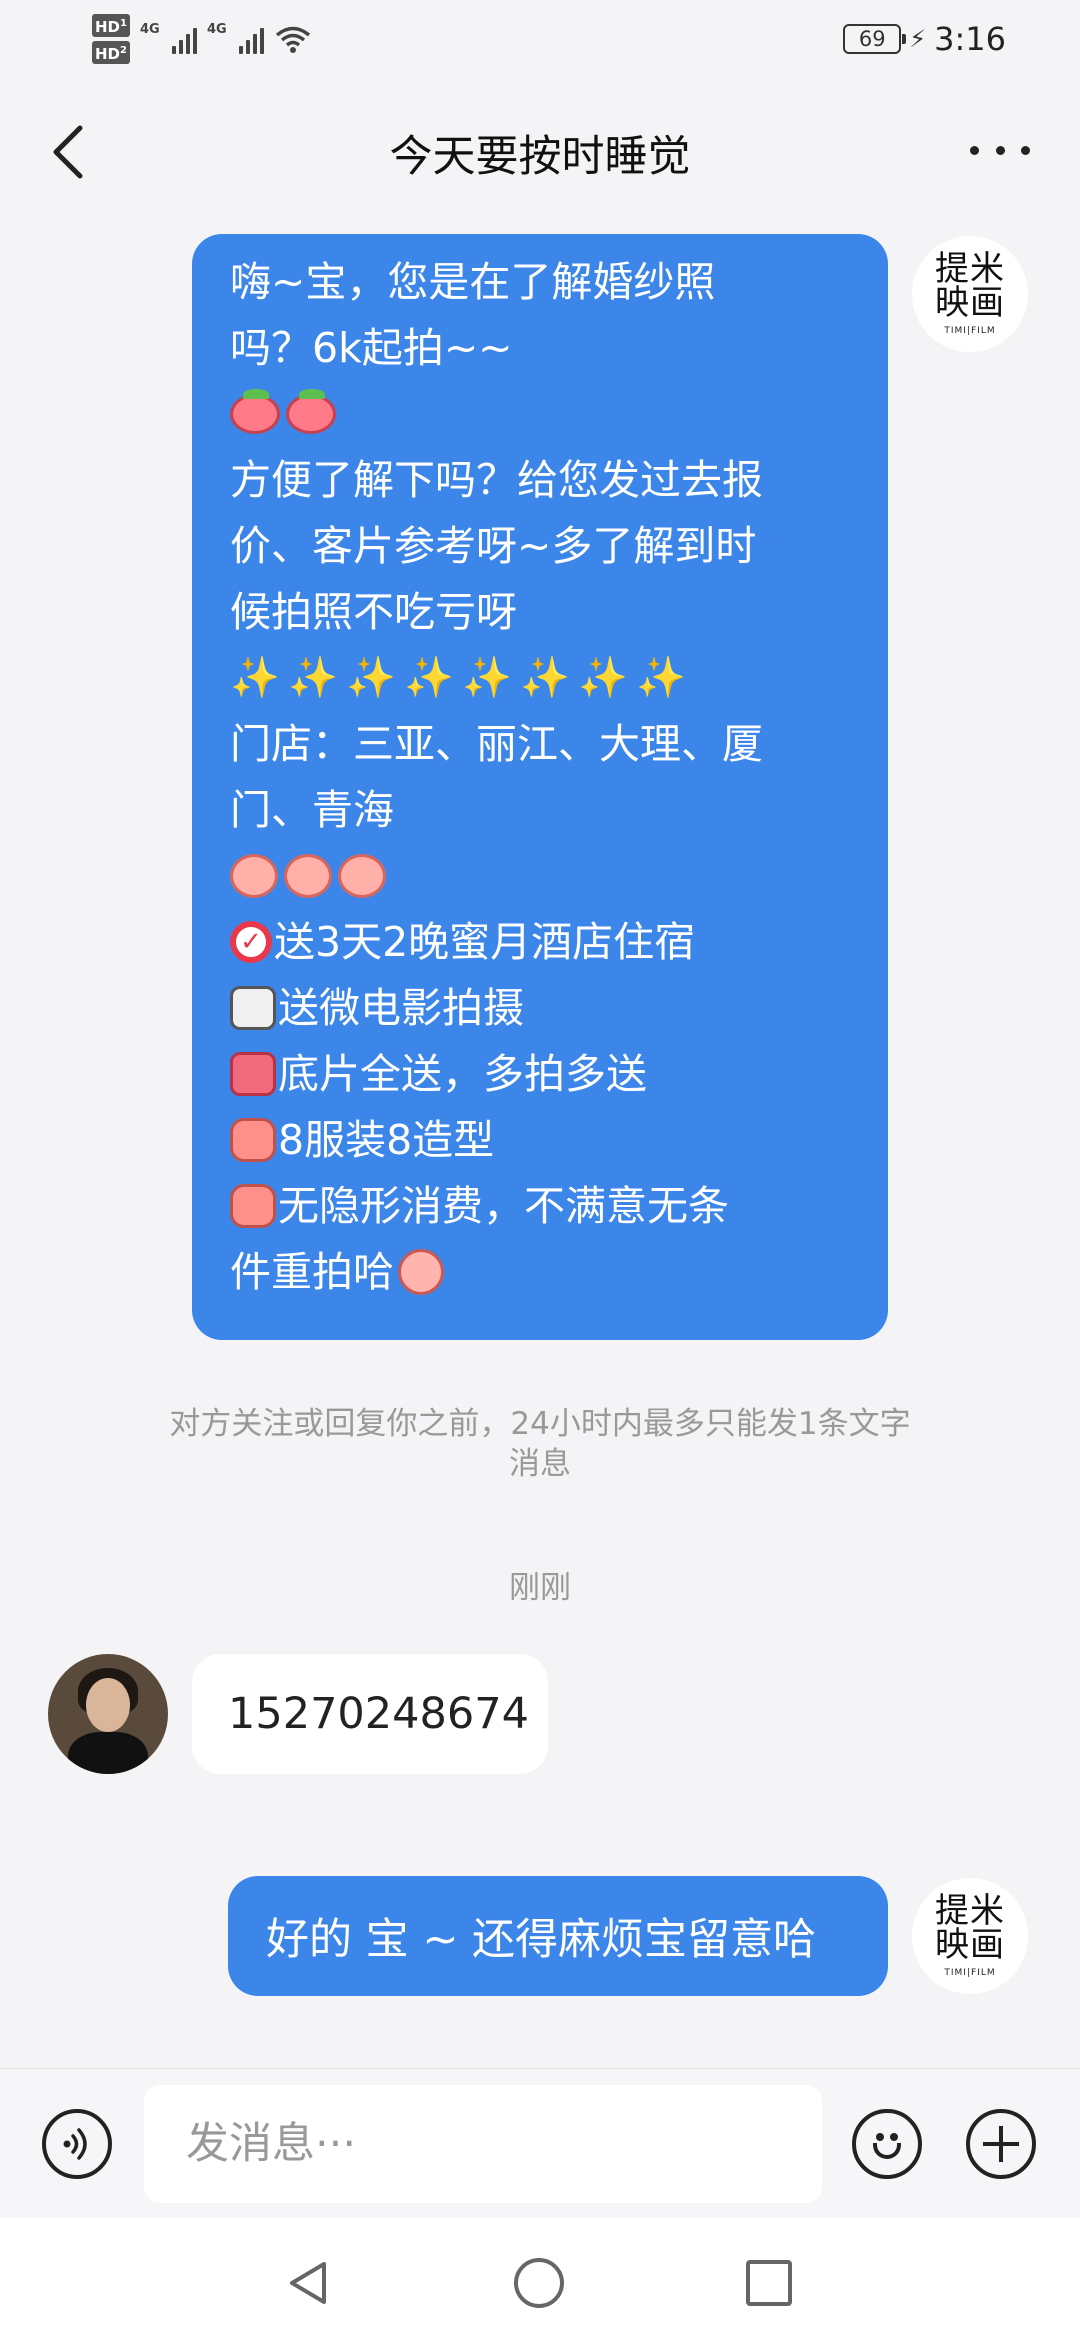  I want to click on hd1-badge: HD1, so click(111, 25).